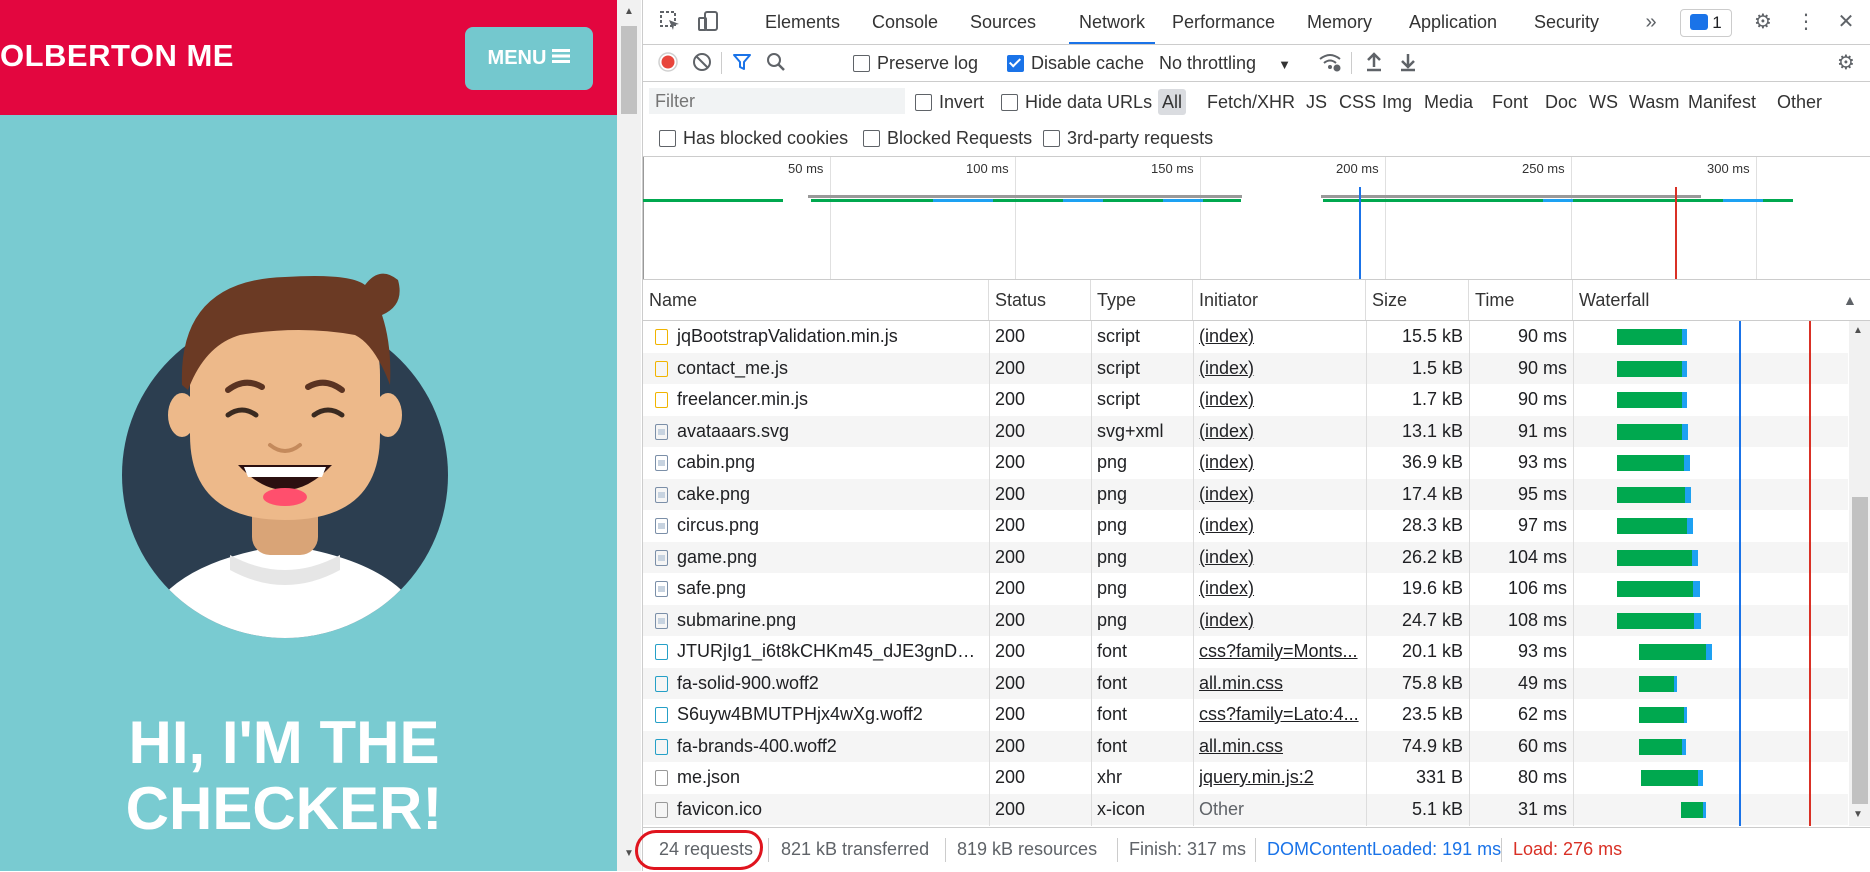  I want to click on type-filter-media: Media, so click(1448, 102).